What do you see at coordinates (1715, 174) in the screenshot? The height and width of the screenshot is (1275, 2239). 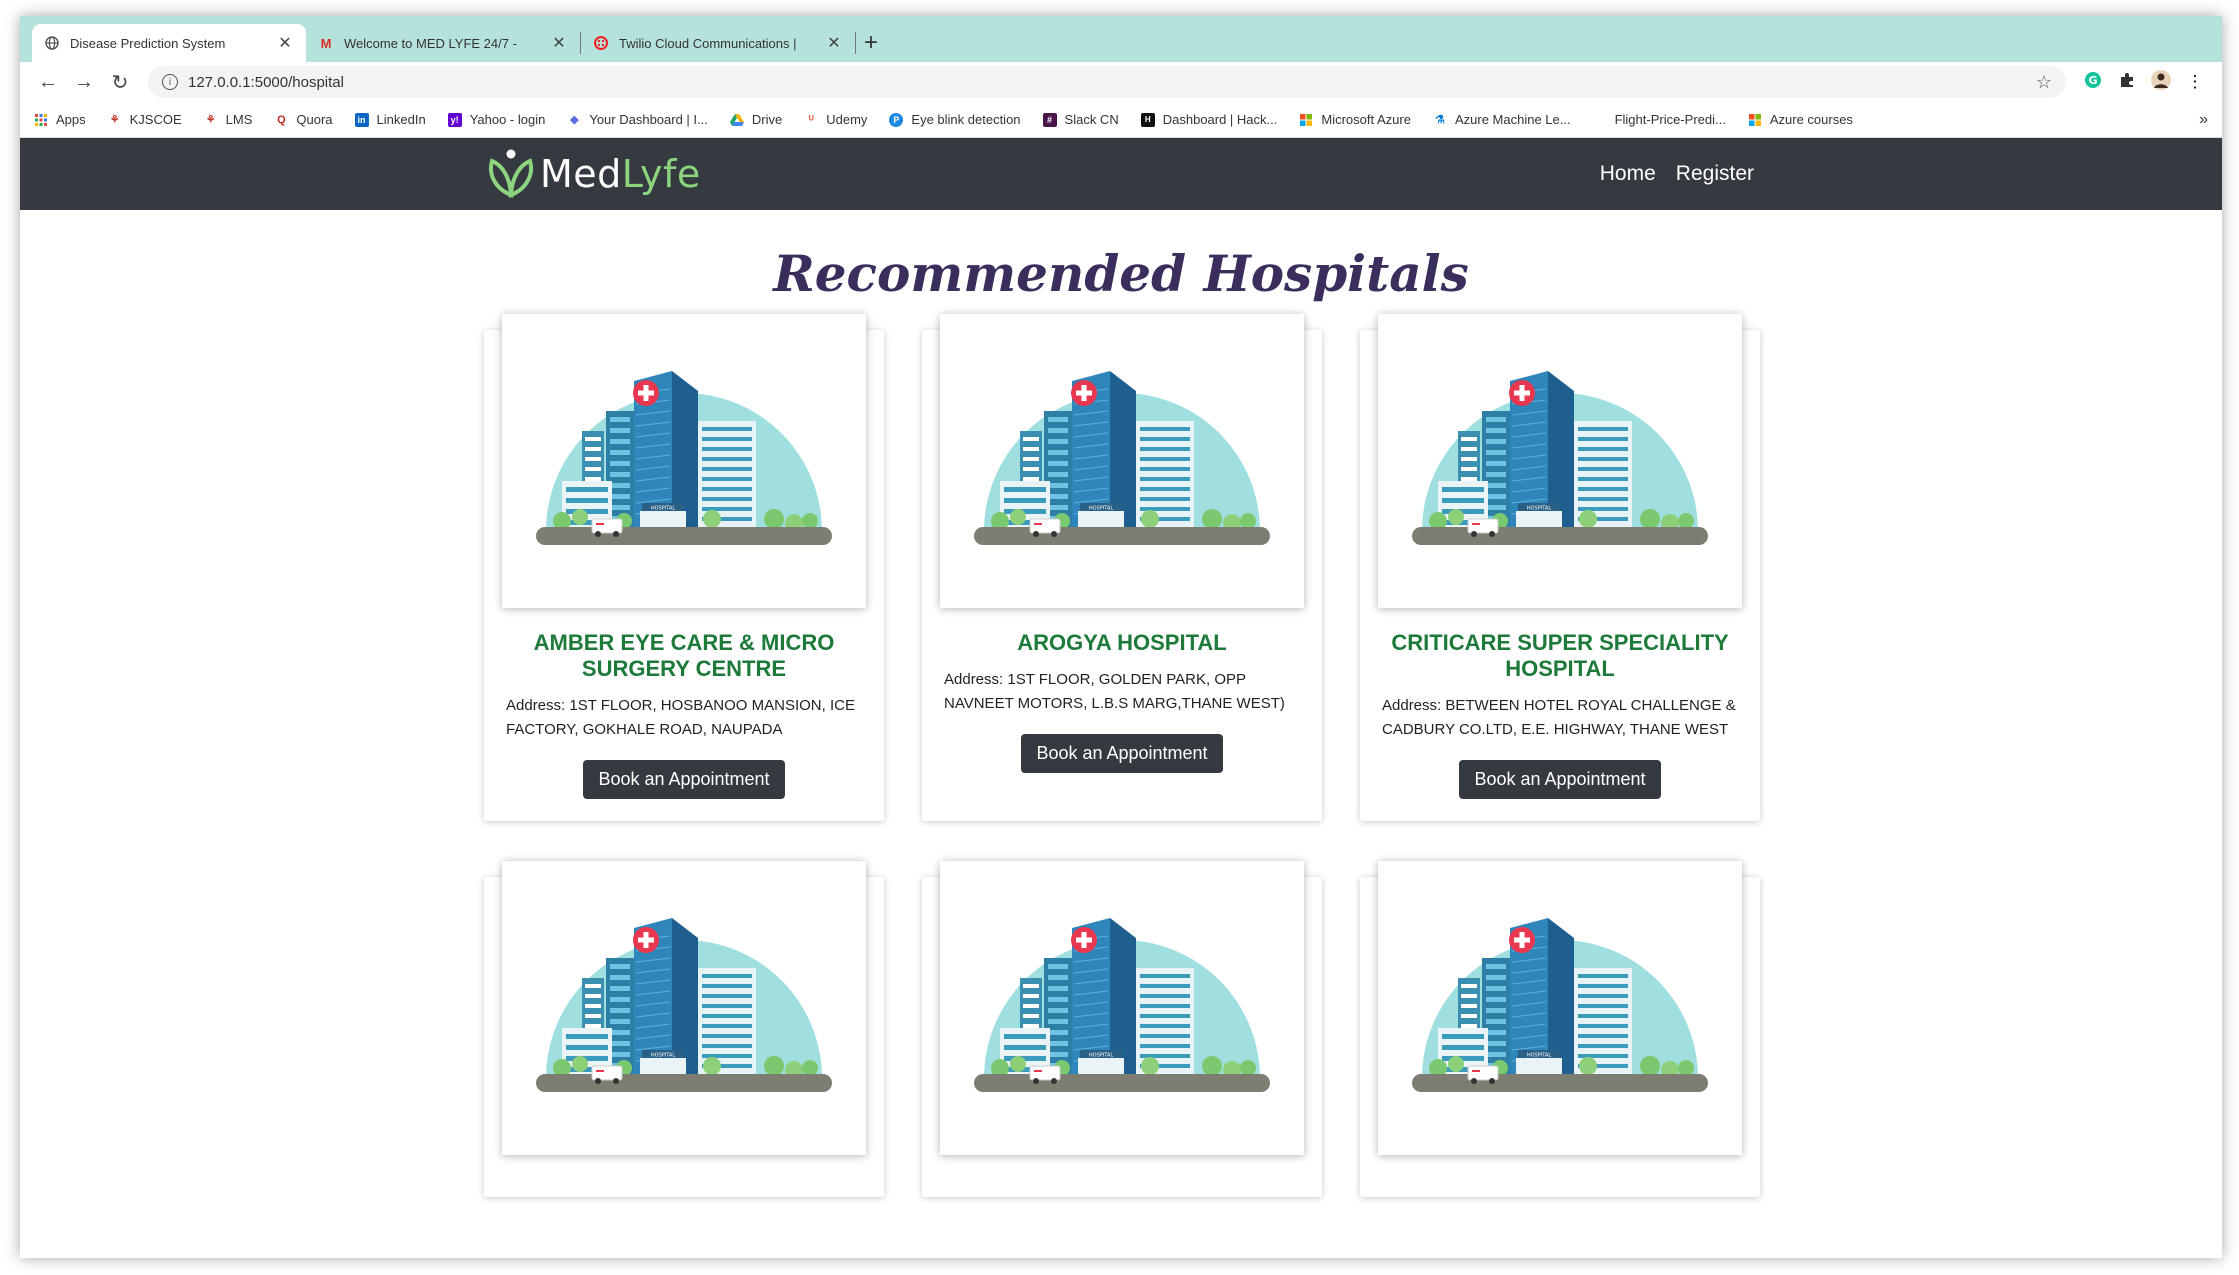 I see `nav-register-link: Register` at bounding box center [1715, 174].